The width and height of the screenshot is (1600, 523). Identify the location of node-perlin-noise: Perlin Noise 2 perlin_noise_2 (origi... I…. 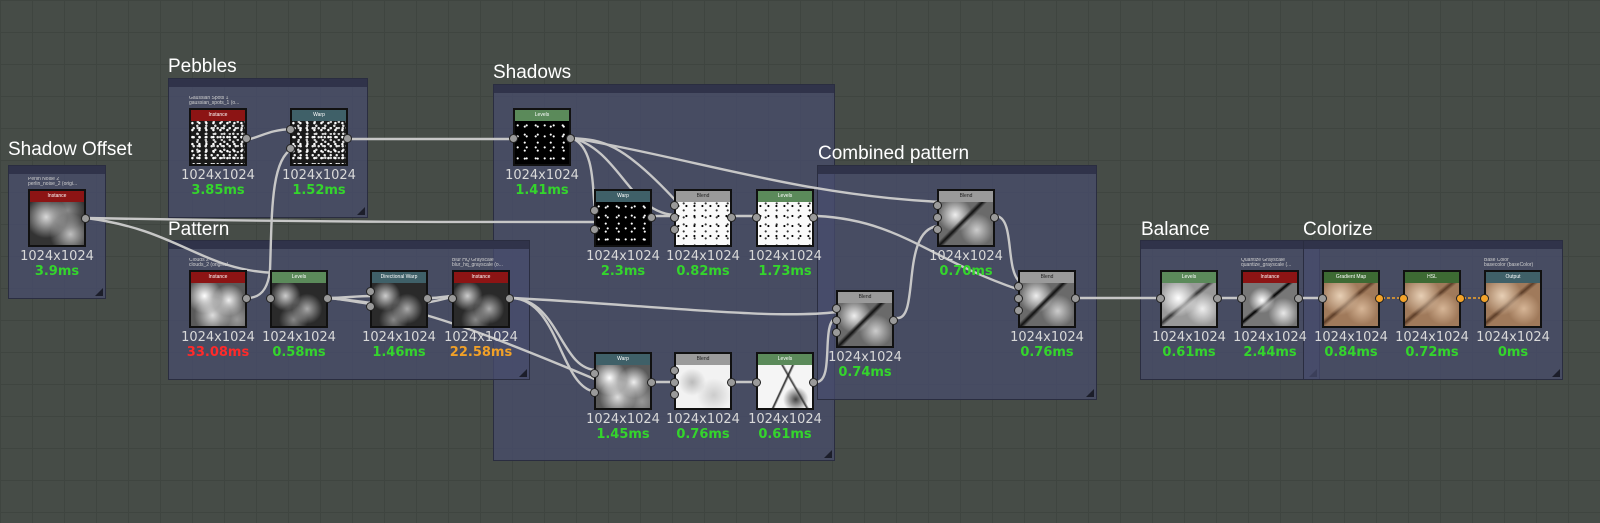
(57, 228).